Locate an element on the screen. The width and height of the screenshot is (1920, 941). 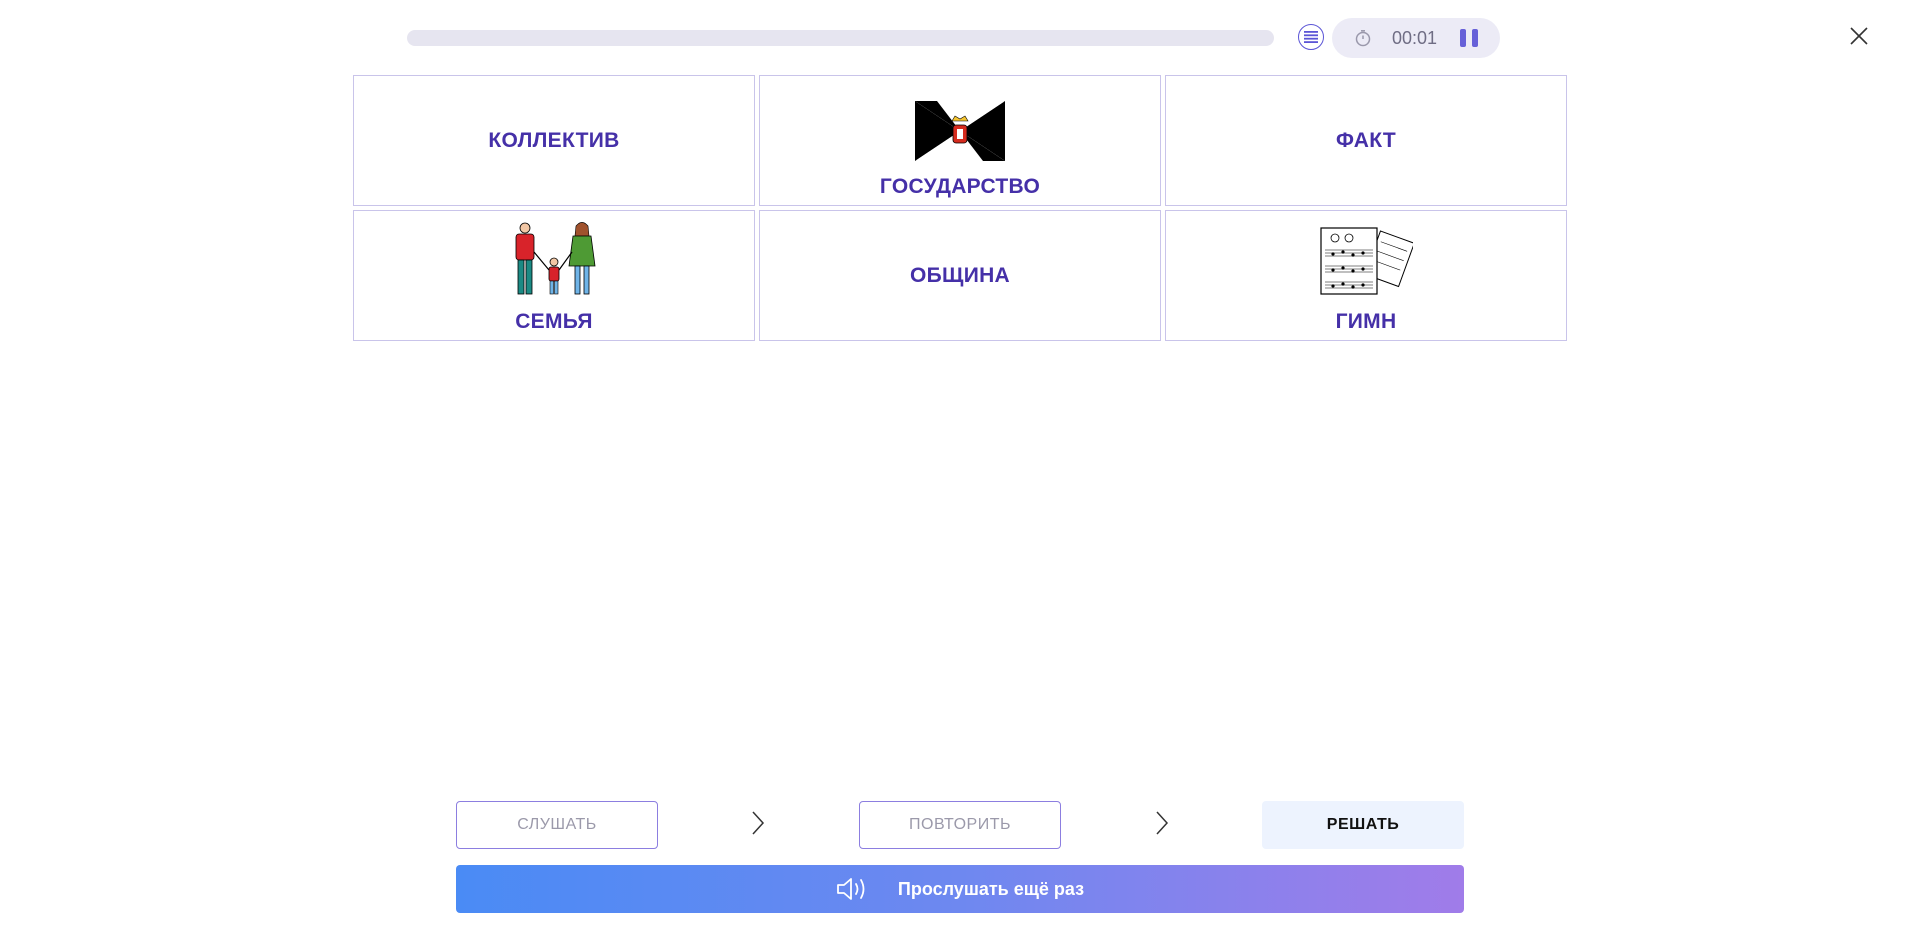
listen-again-label: Прослушать ещё раз is located at coordinates (991, 888).